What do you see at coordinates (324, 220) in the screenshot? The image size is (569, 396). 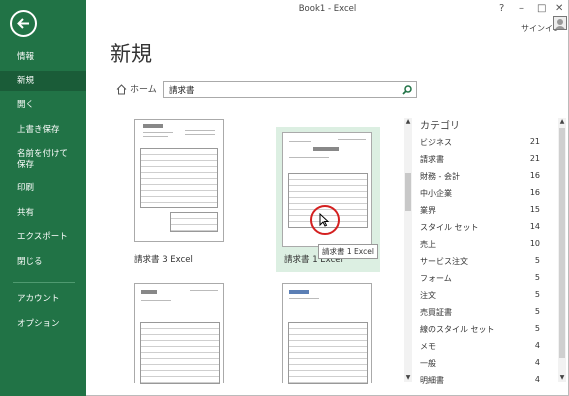 I see `mouse-cursor-icon` at bounding box center [324, 220].